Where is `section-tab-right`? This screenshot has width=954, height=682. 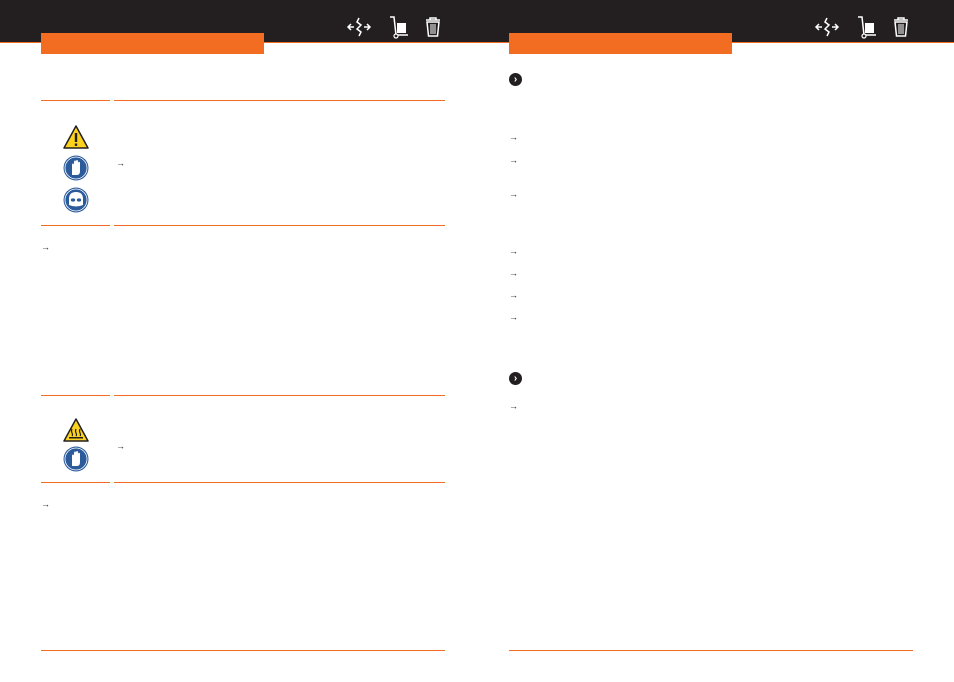
section-tab-right is located at coordinates (620, 43).